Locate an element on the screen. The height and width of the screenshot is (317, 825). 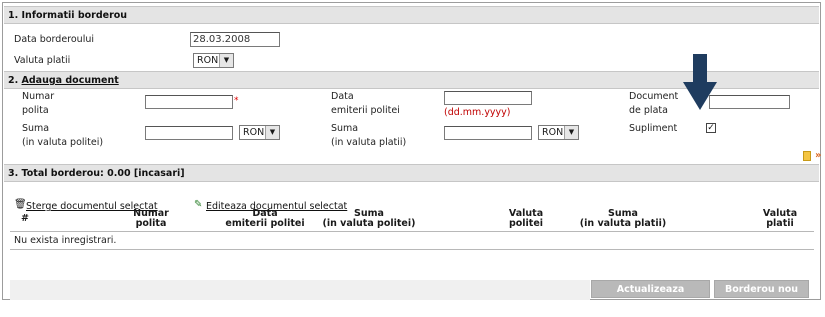
valuta-politei-value: RON is located at coordinates (254, 132).